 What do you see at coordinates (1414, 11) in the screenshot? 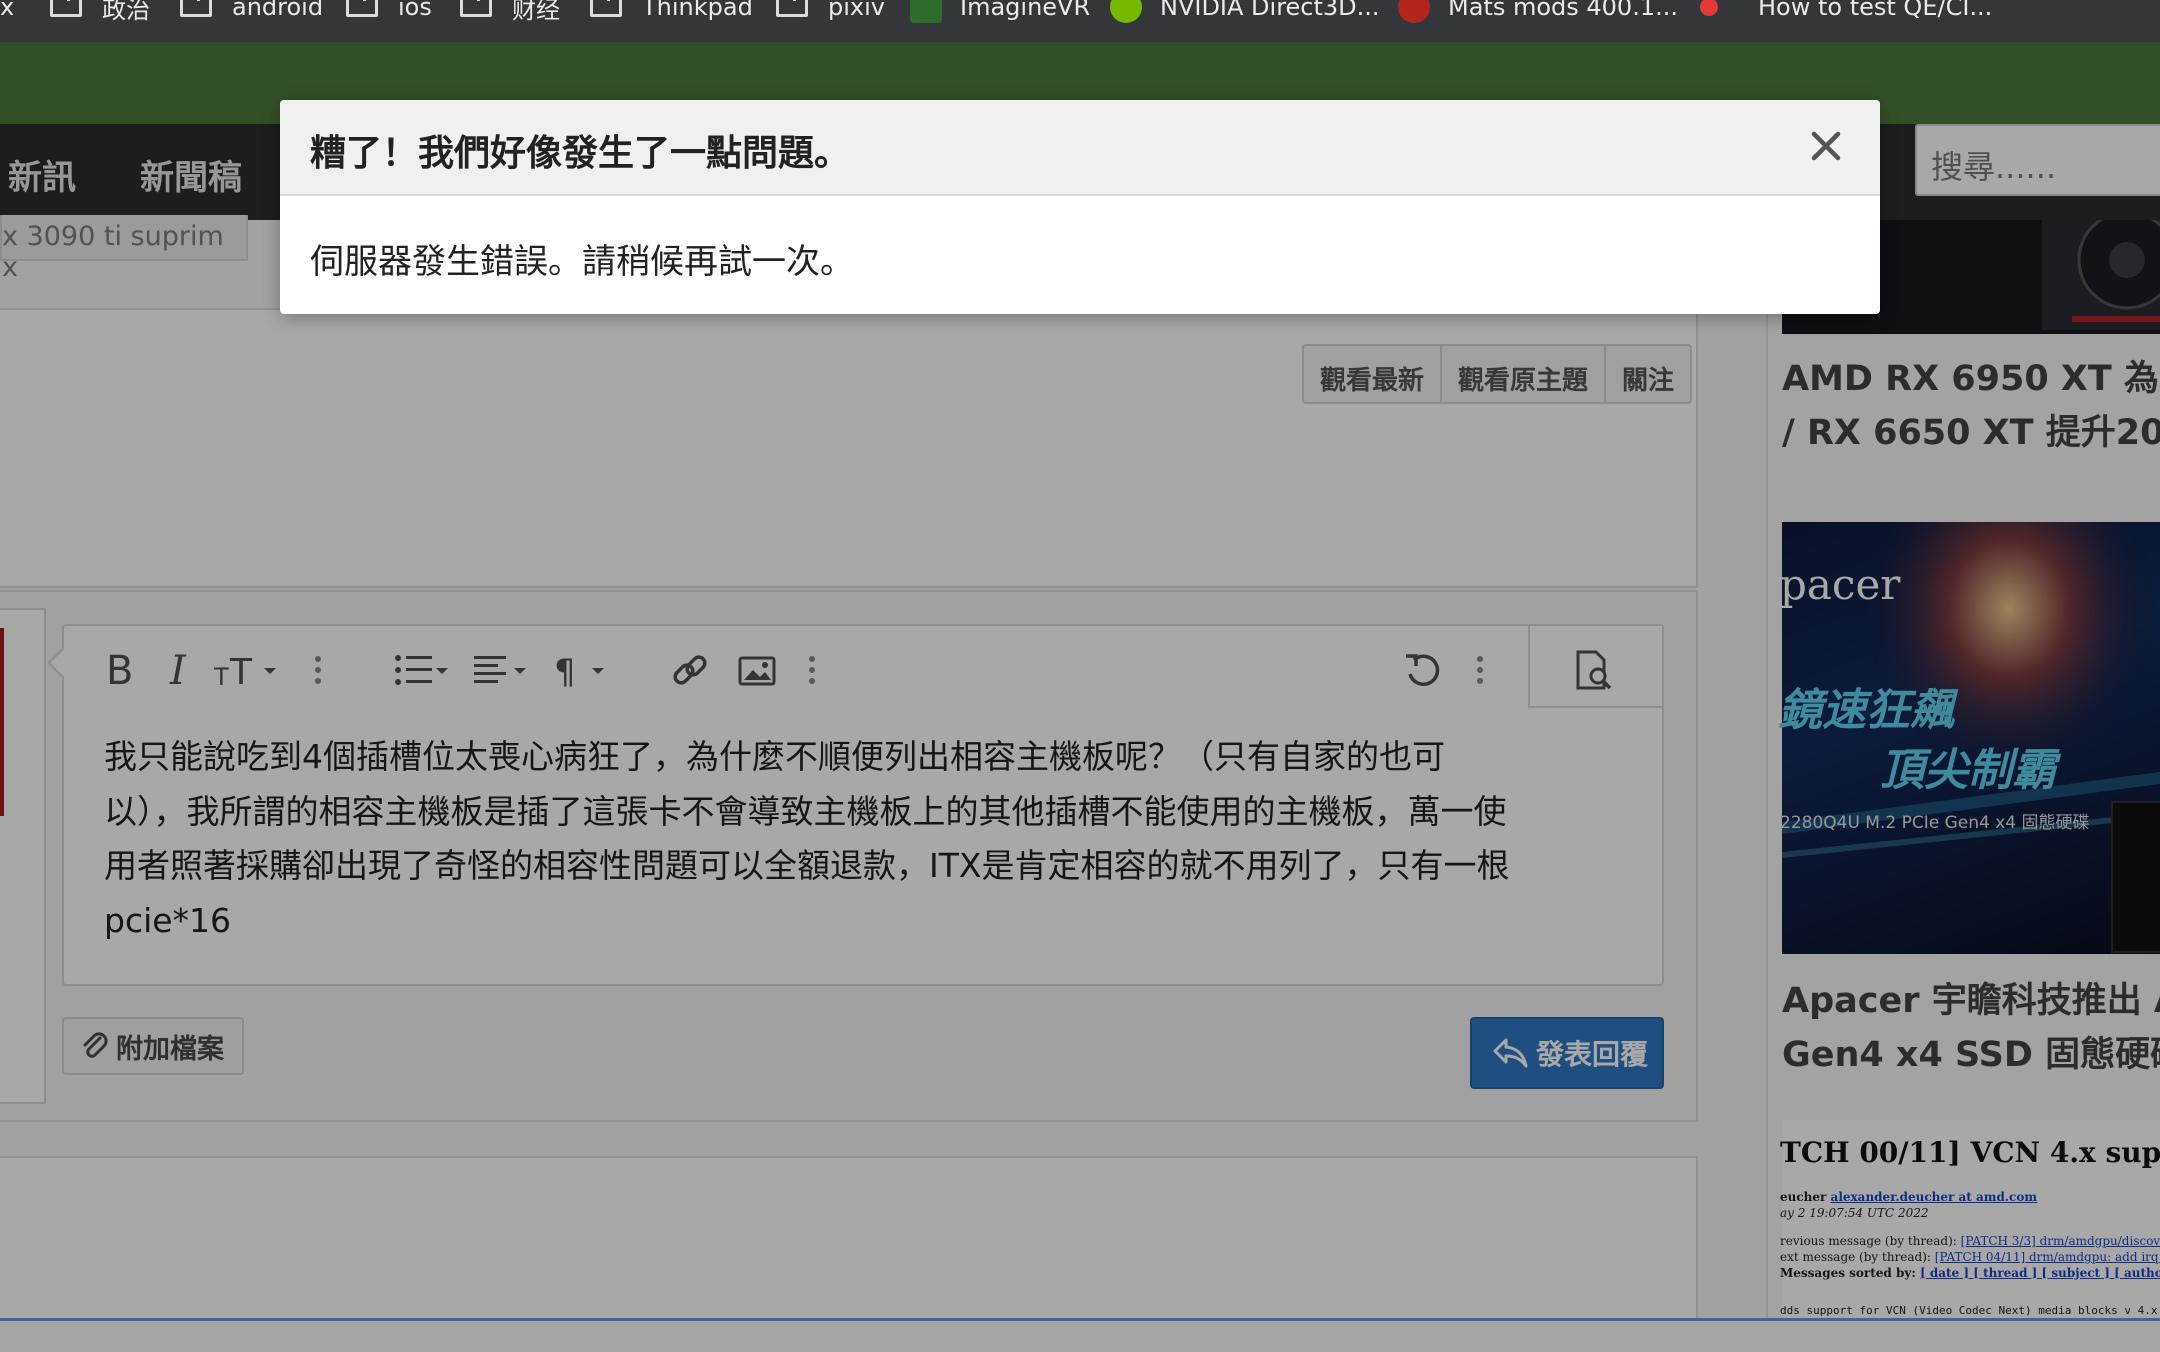
I see `mats-mods-icon` at bounding box center [1414, 11].